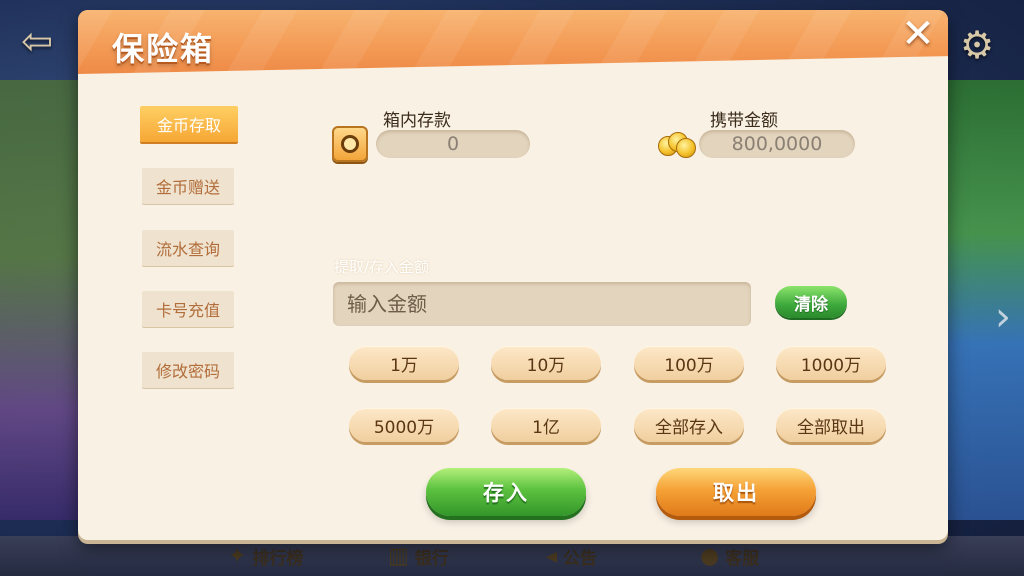 The height and width of the screenshot is (576, 1024). I want to click on chevron-right-icon: ›, so click(1003, 317).